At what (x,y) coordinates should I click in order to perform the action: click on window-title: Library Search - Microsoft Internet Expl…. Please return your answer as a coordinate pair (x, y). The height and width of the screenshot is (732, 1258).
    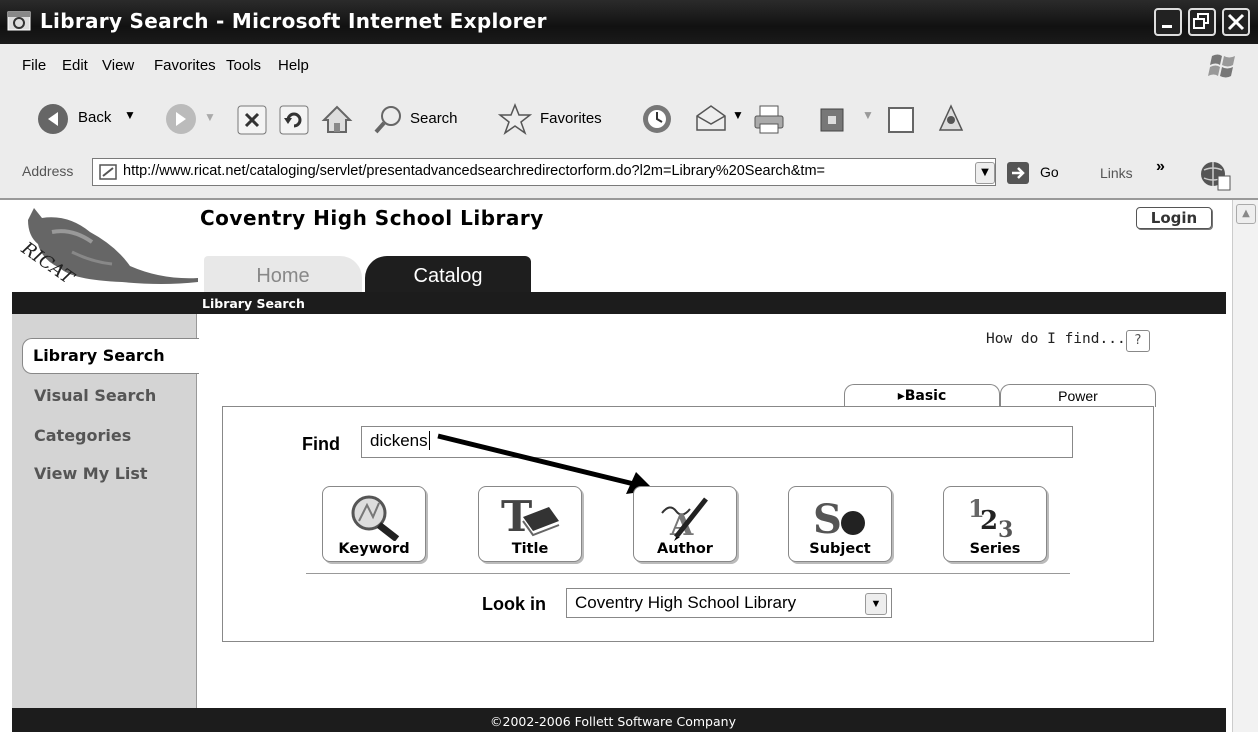
    Looking at the image, I should click on (293, 21).